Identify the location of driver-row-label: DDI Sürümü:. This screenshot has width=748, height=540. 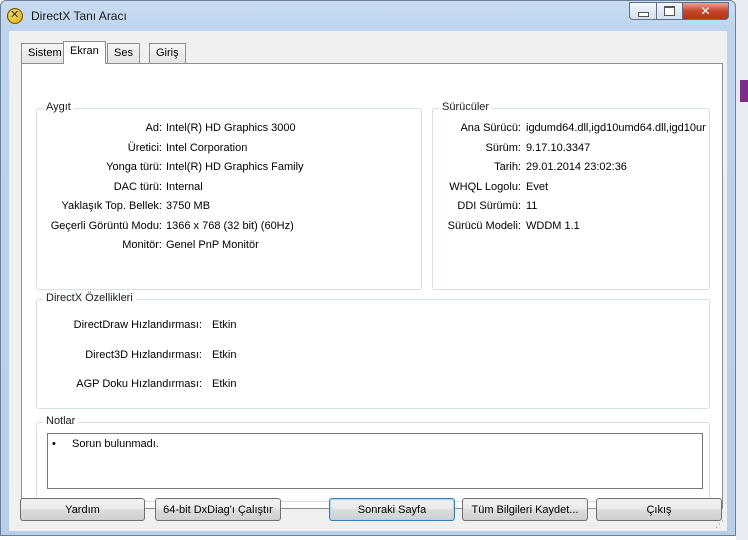
(489, 206).